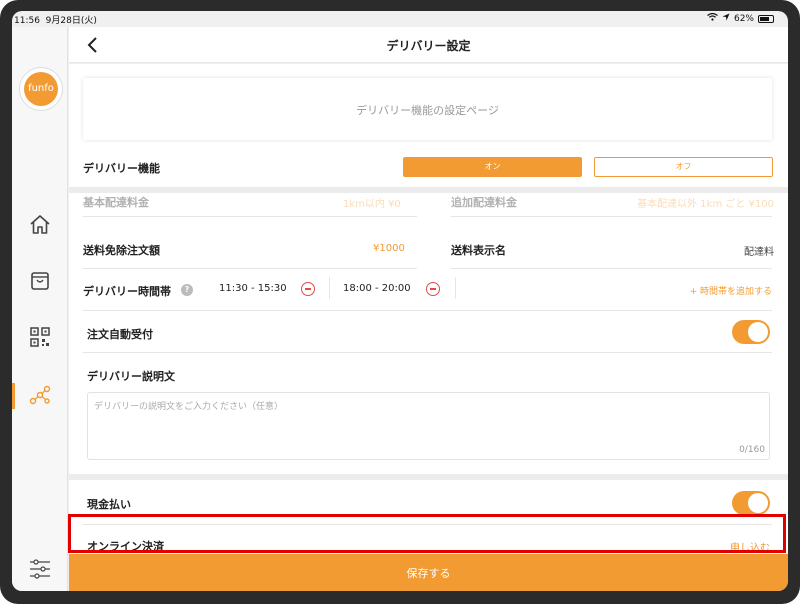 The image size is (800, 604). I want to click on save-button: 保存する, so click(428, 572).